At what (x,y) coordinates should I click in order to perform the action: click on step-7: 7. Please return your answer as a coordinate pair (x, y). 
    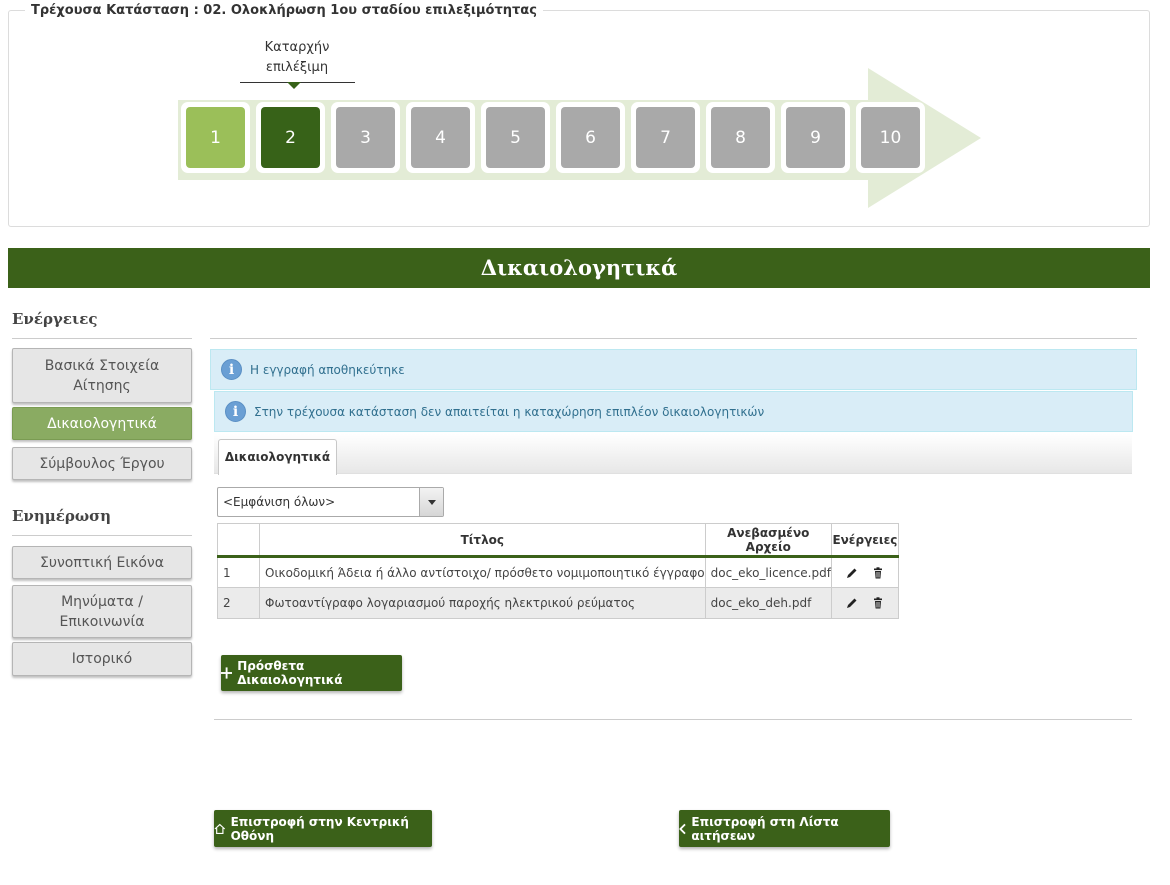
    Looking at the image, I should click on (665, 137).